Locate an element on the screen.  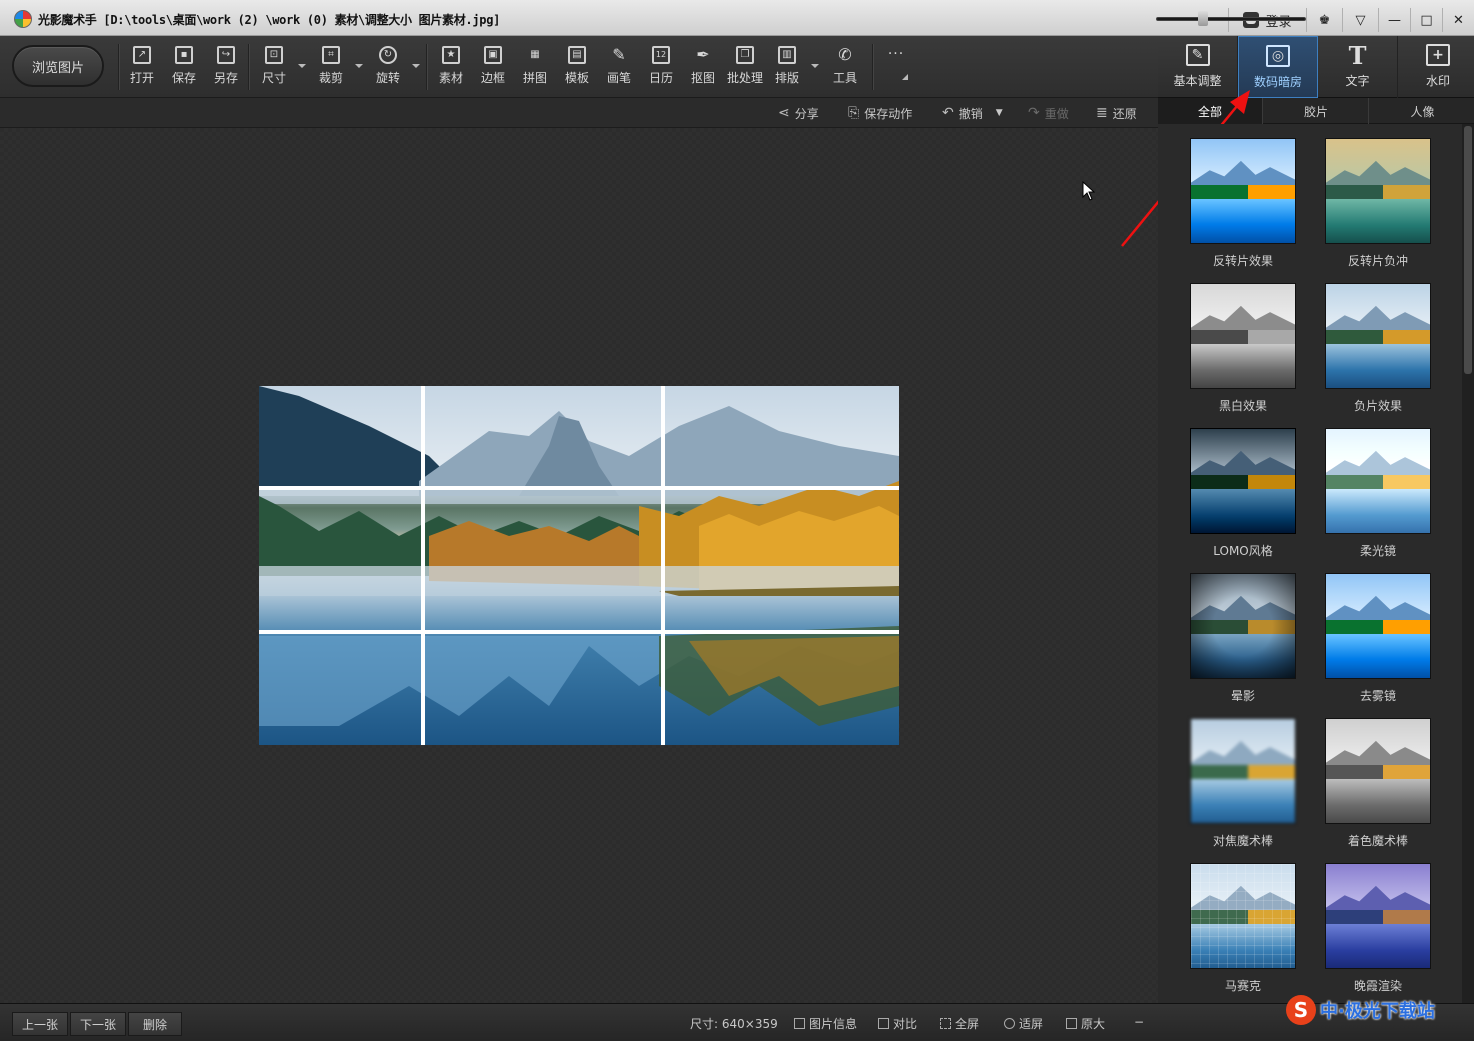
tab-text: T 文字 is located at coordinates (1358, 67).